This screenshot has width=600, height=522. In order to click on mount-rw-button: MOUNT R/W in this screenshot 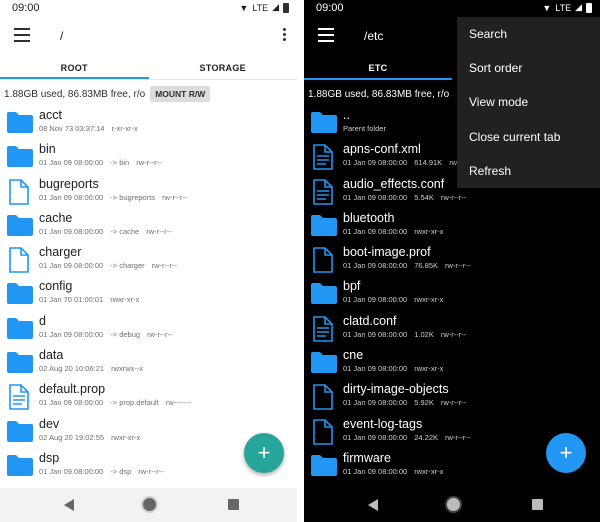, I will do `click(180, 94)`.